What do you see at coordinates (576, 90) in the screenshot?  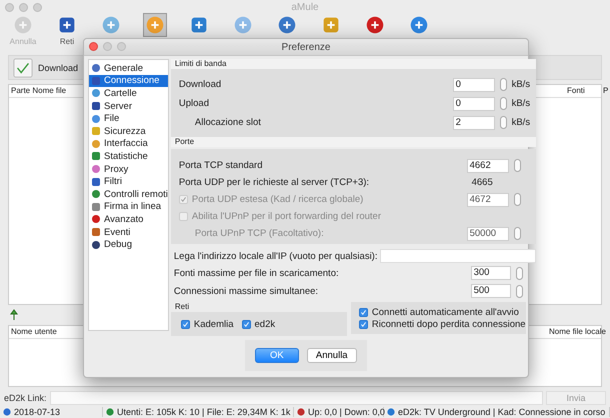 I see `column-header: Fonti` at bounding box center [576, 90].